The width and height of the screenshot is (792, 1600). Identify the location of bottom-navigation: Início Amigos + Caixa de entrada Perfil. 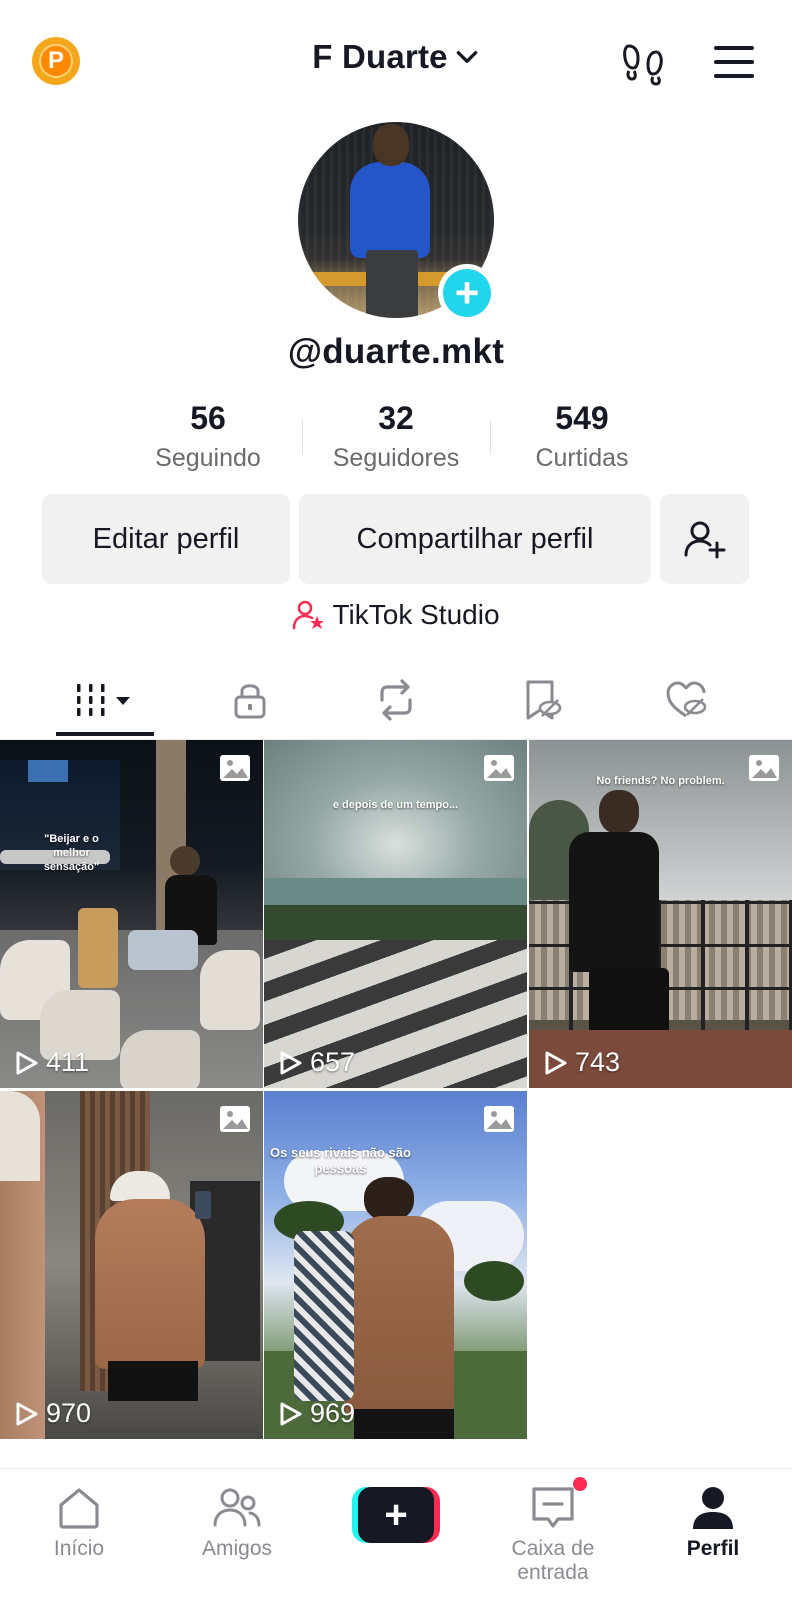
(396, 1534).